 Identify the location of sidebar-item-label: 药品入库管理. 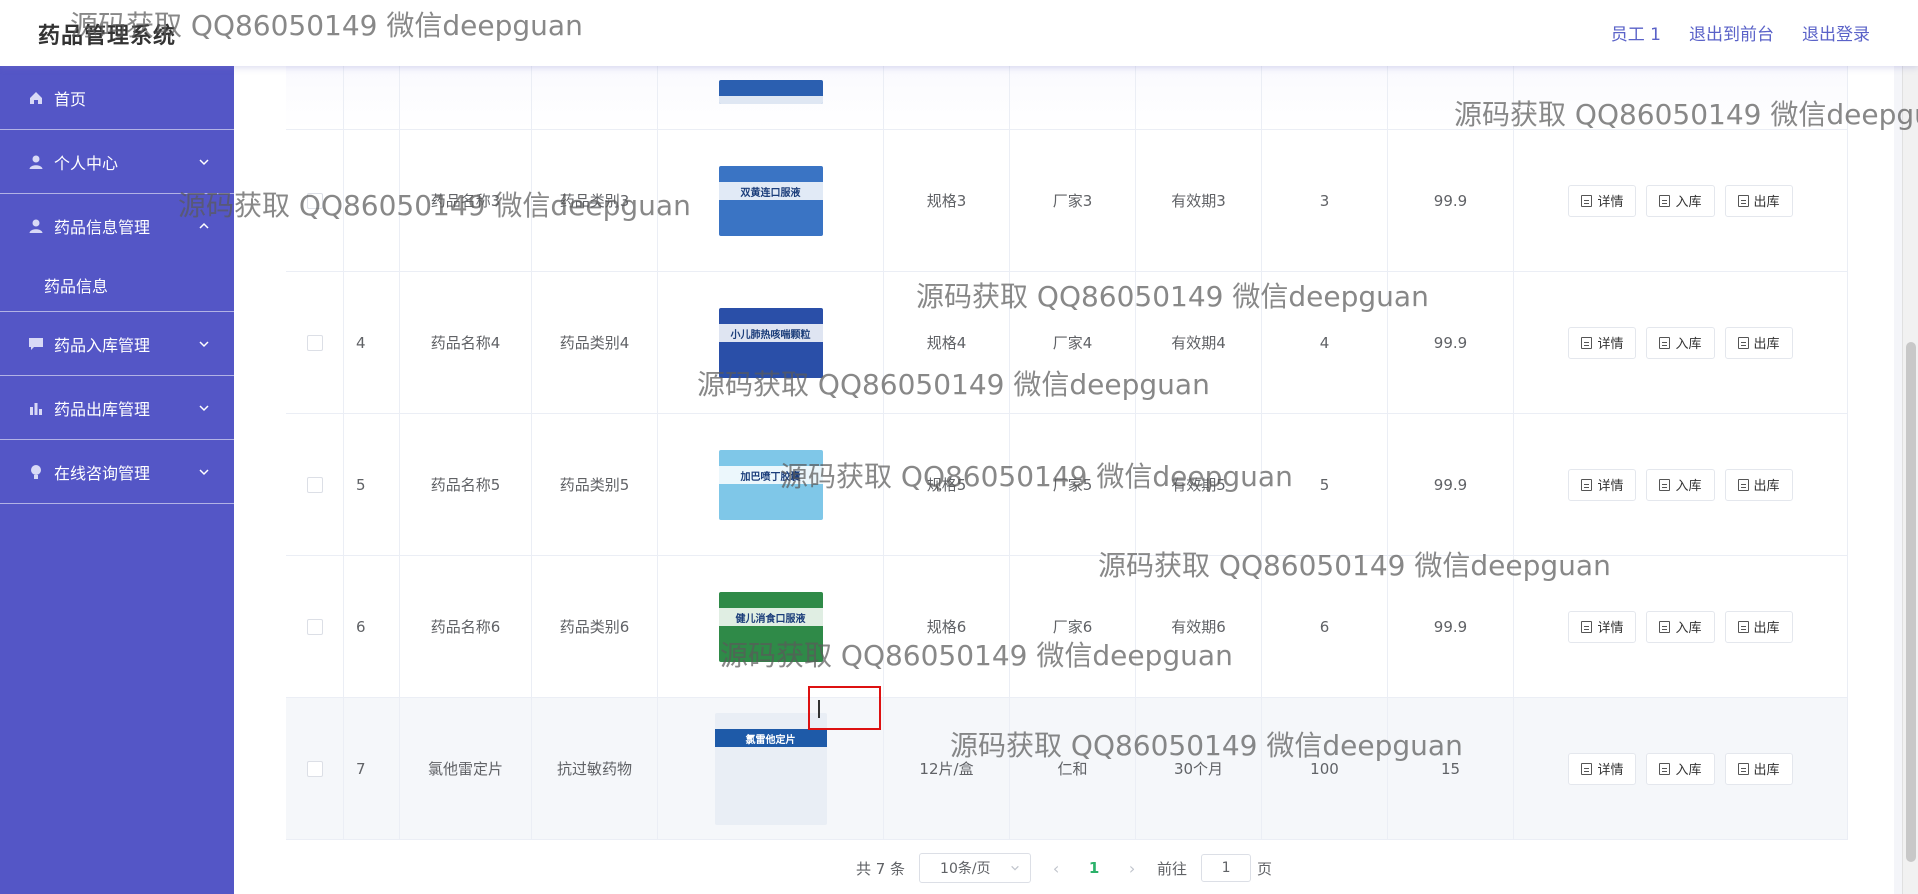
(102, 345).